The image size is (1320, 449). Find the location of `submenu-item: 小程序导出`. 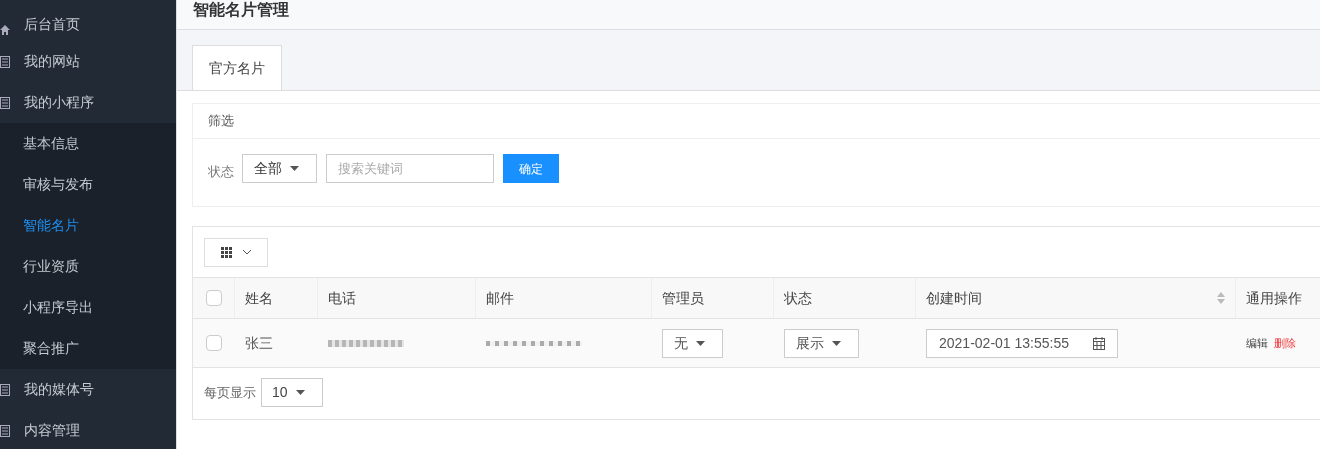

submenu-item: 小程序导出 is located at coordinates (88, 307).